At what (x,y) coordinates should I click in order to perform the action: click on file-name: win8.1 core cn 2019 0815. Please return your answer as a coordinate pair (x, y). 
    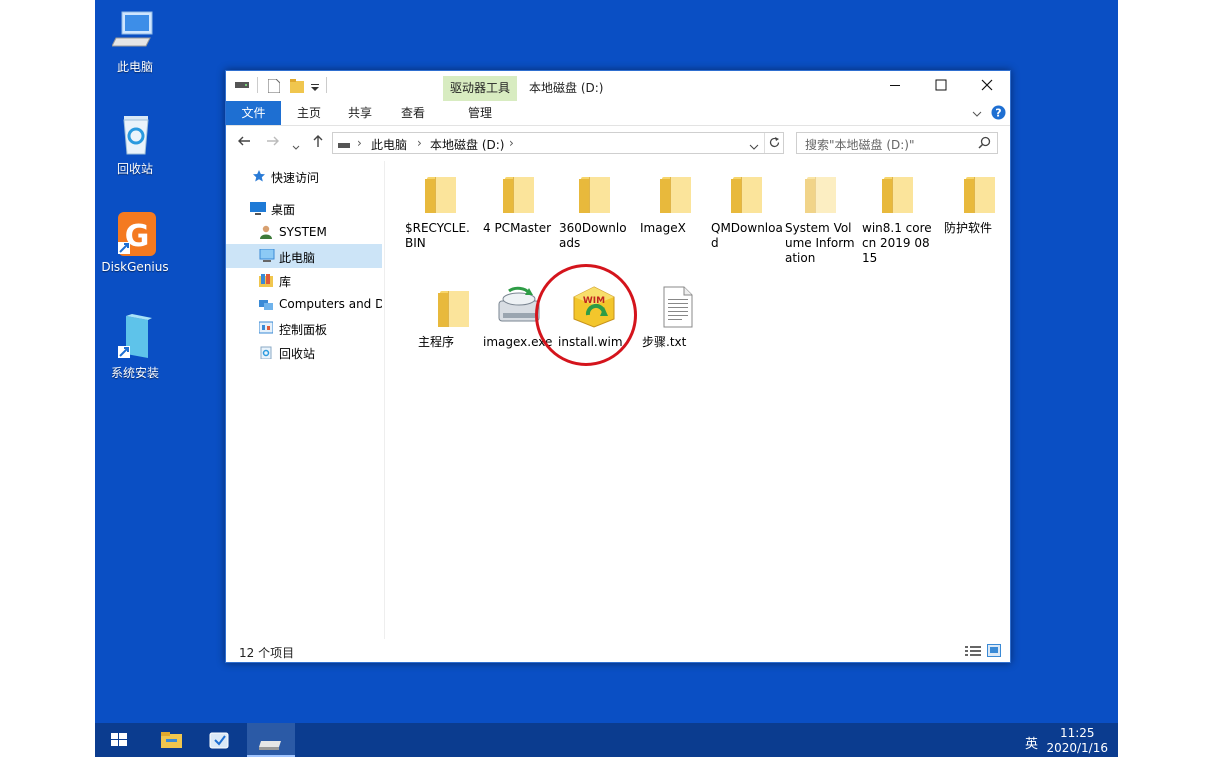
    Looking at the image, I should click on (897, 243).